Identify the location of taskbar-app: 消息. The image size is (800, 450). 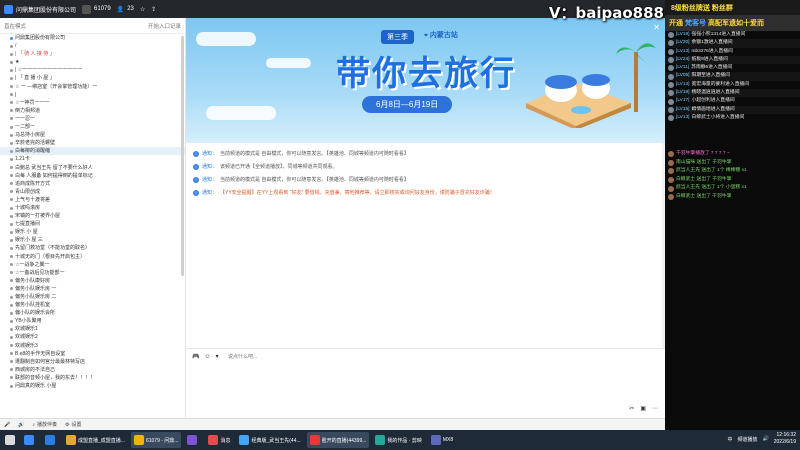
(219, 440).